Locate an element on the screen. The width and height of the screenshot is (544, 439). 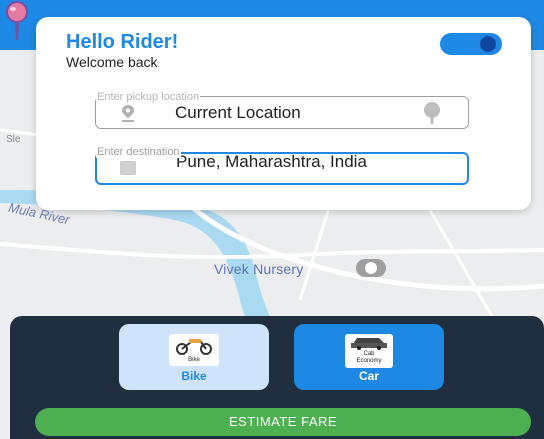
ride-option-bike: Bike Bike is located at coordinates (194, 357).